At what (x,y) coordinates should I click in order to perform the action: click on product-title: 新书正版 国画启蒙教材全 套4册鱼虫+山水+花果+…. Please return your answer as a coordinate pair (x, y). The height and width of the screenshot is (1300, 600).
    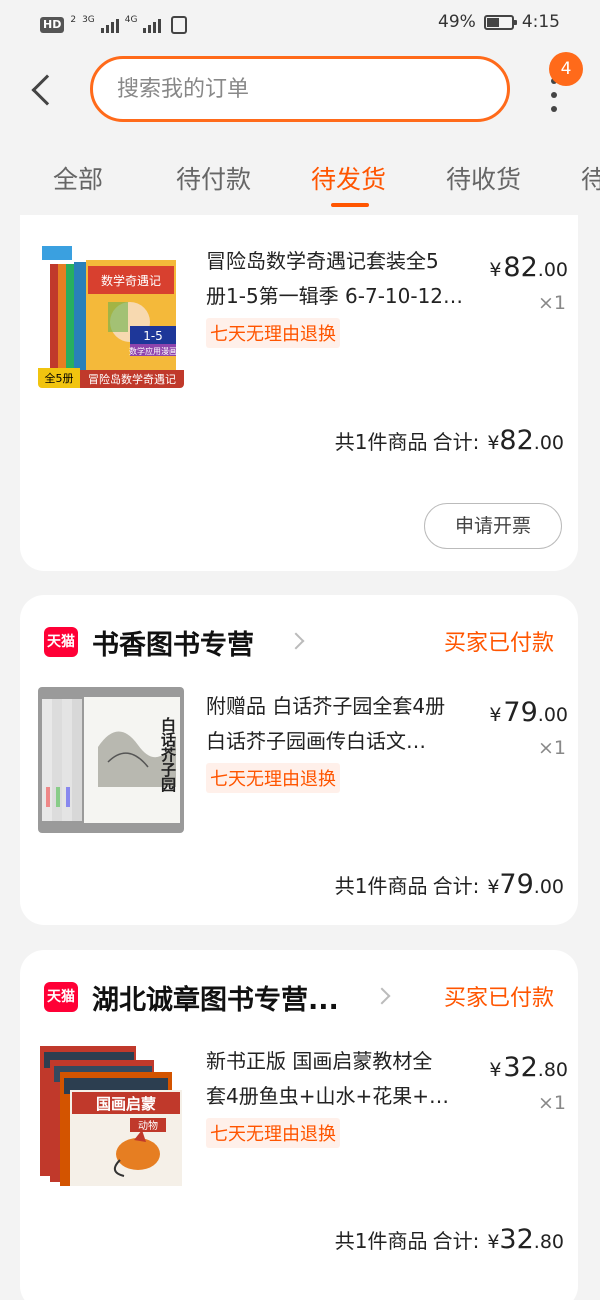
    Looking at the image, I should click on (327, 1078).